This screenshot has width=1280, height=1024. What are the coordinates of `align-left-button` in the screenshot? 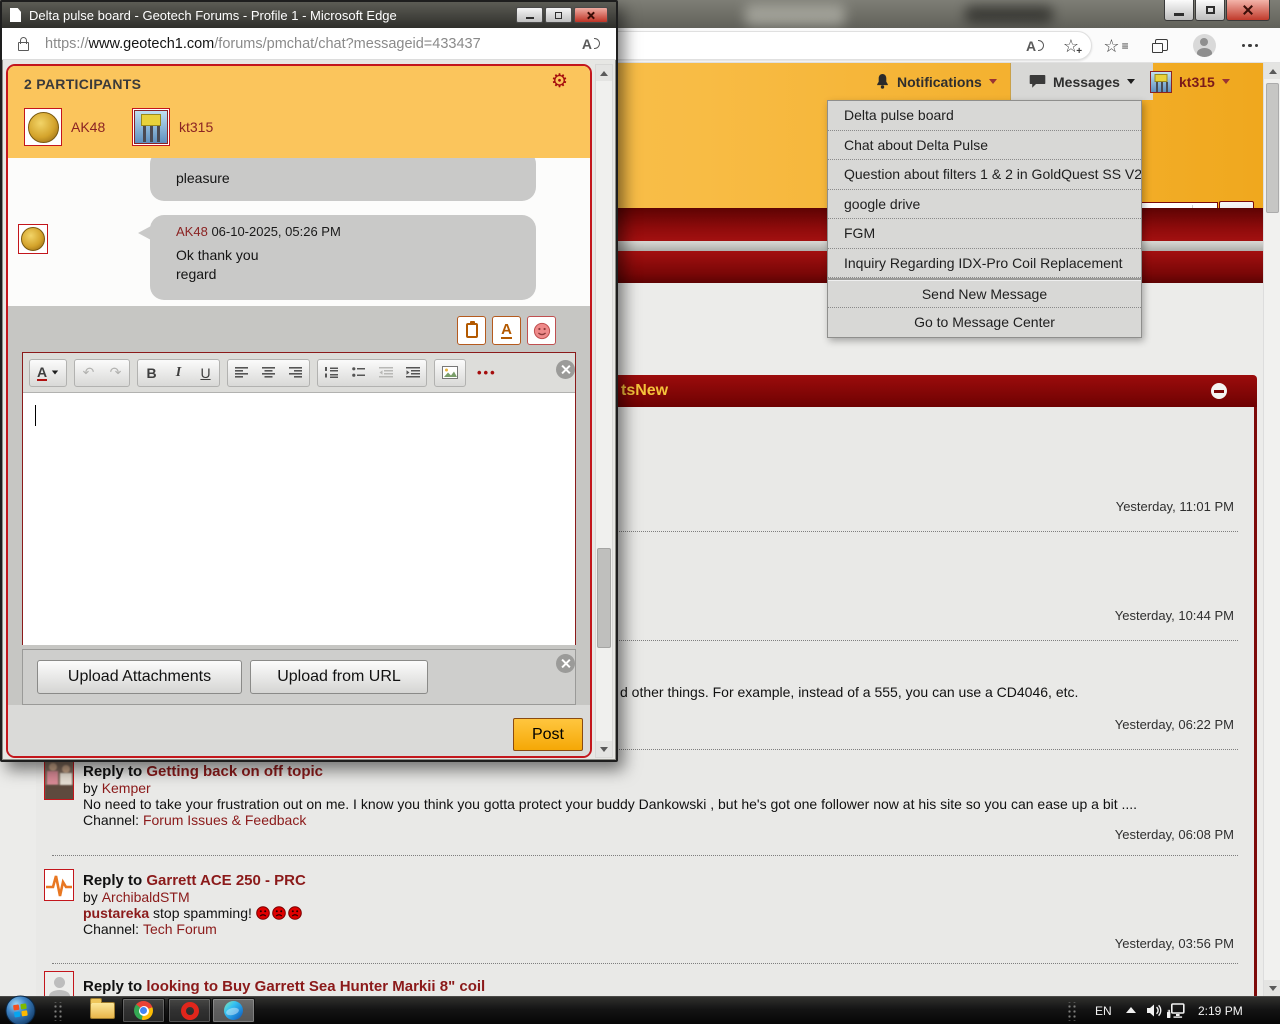 It's located at (241, 373).